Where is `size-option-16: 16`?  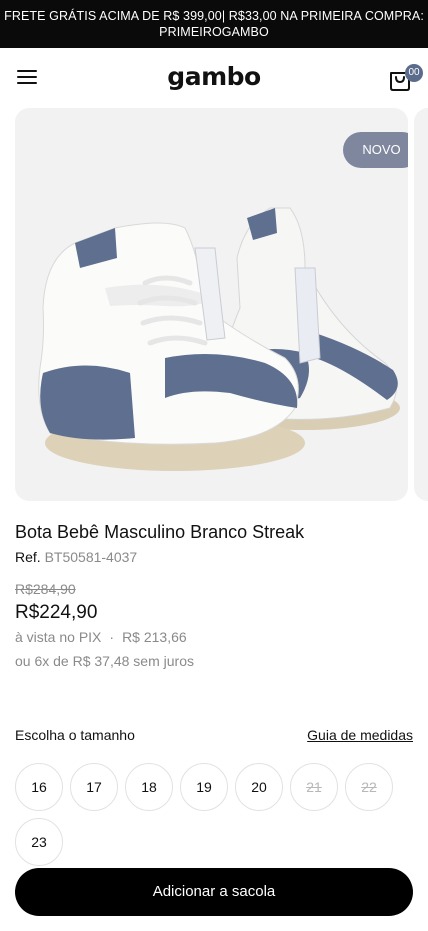
size-option-16: 16 is located at coordinates (39, 787).